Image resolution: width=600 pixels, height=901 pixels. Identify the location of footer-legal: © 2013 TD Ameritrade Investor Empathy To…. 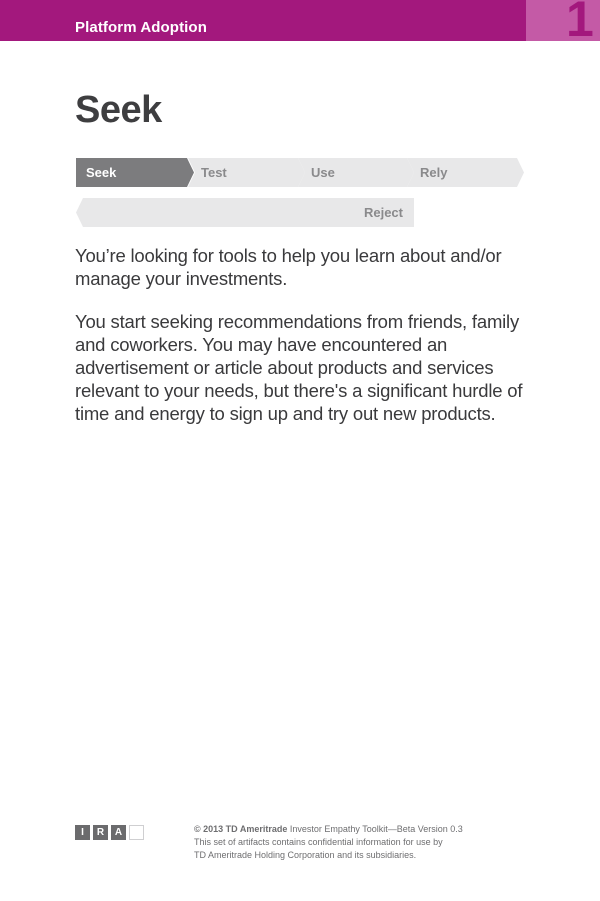
(354, 842).